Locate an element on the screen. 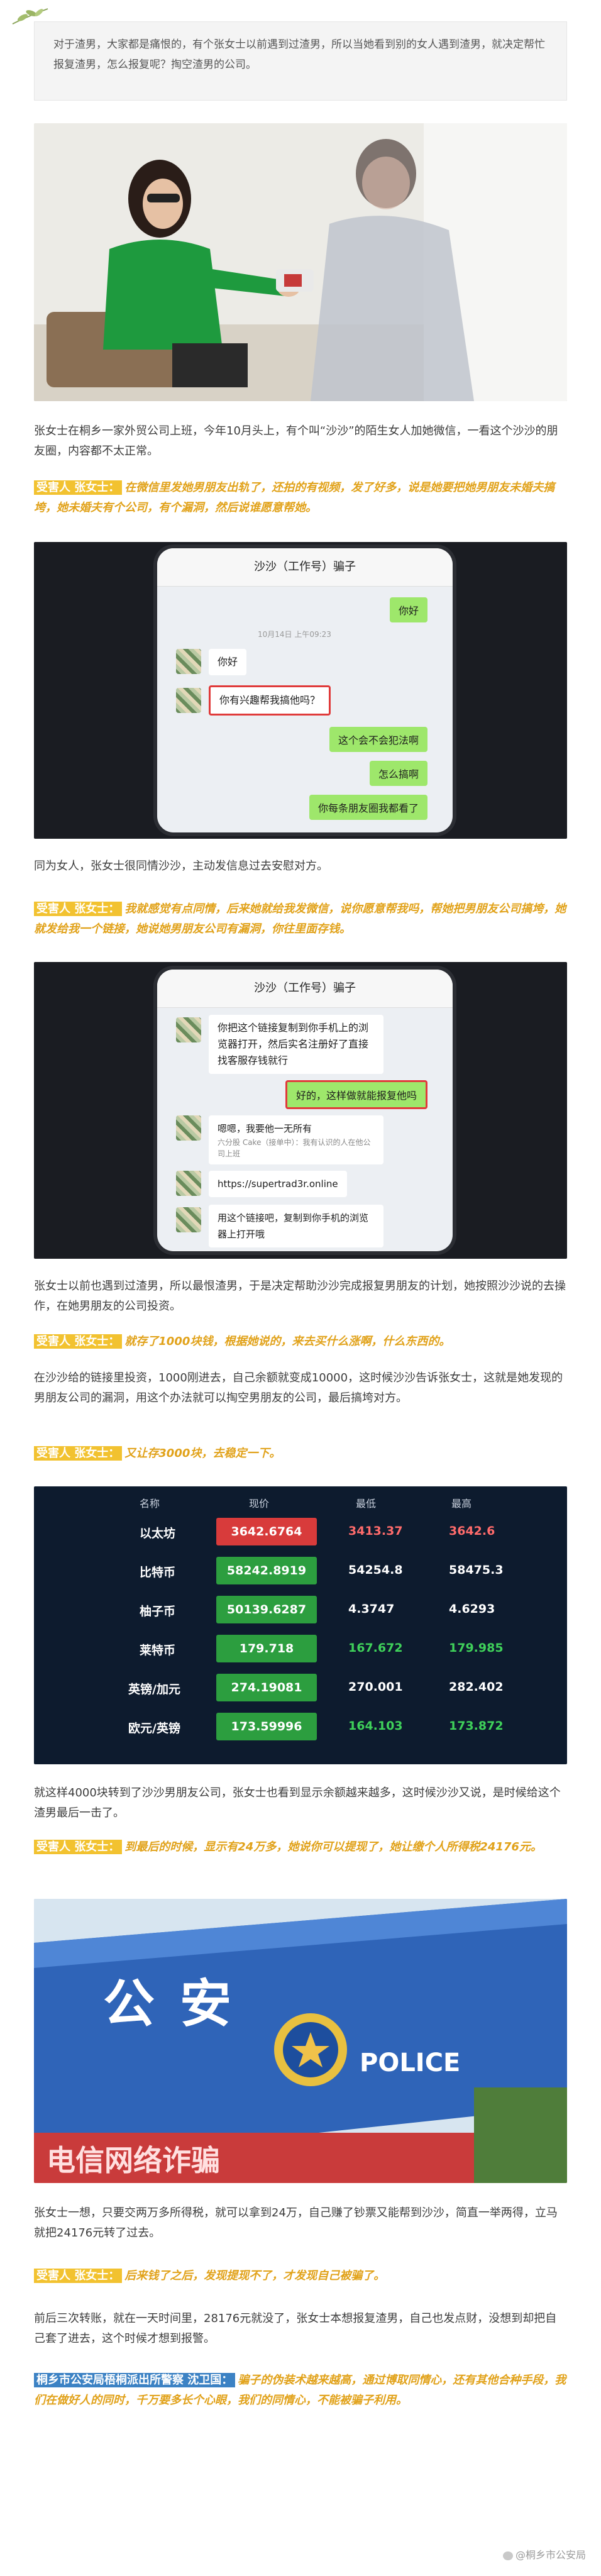 The height and width of the screenshot is (2576, 601). stock-high: 4.6293 is located at coordinates (472, 1609).